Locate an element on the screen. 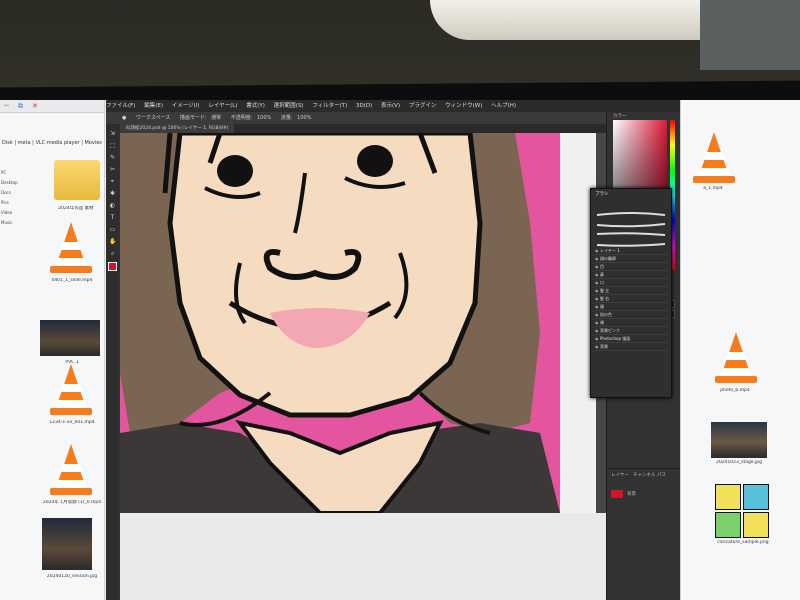 Image resolution: width=800 pixels, height=600 pixels. menu-item: プラグイン is located at coordinates (423, 106).